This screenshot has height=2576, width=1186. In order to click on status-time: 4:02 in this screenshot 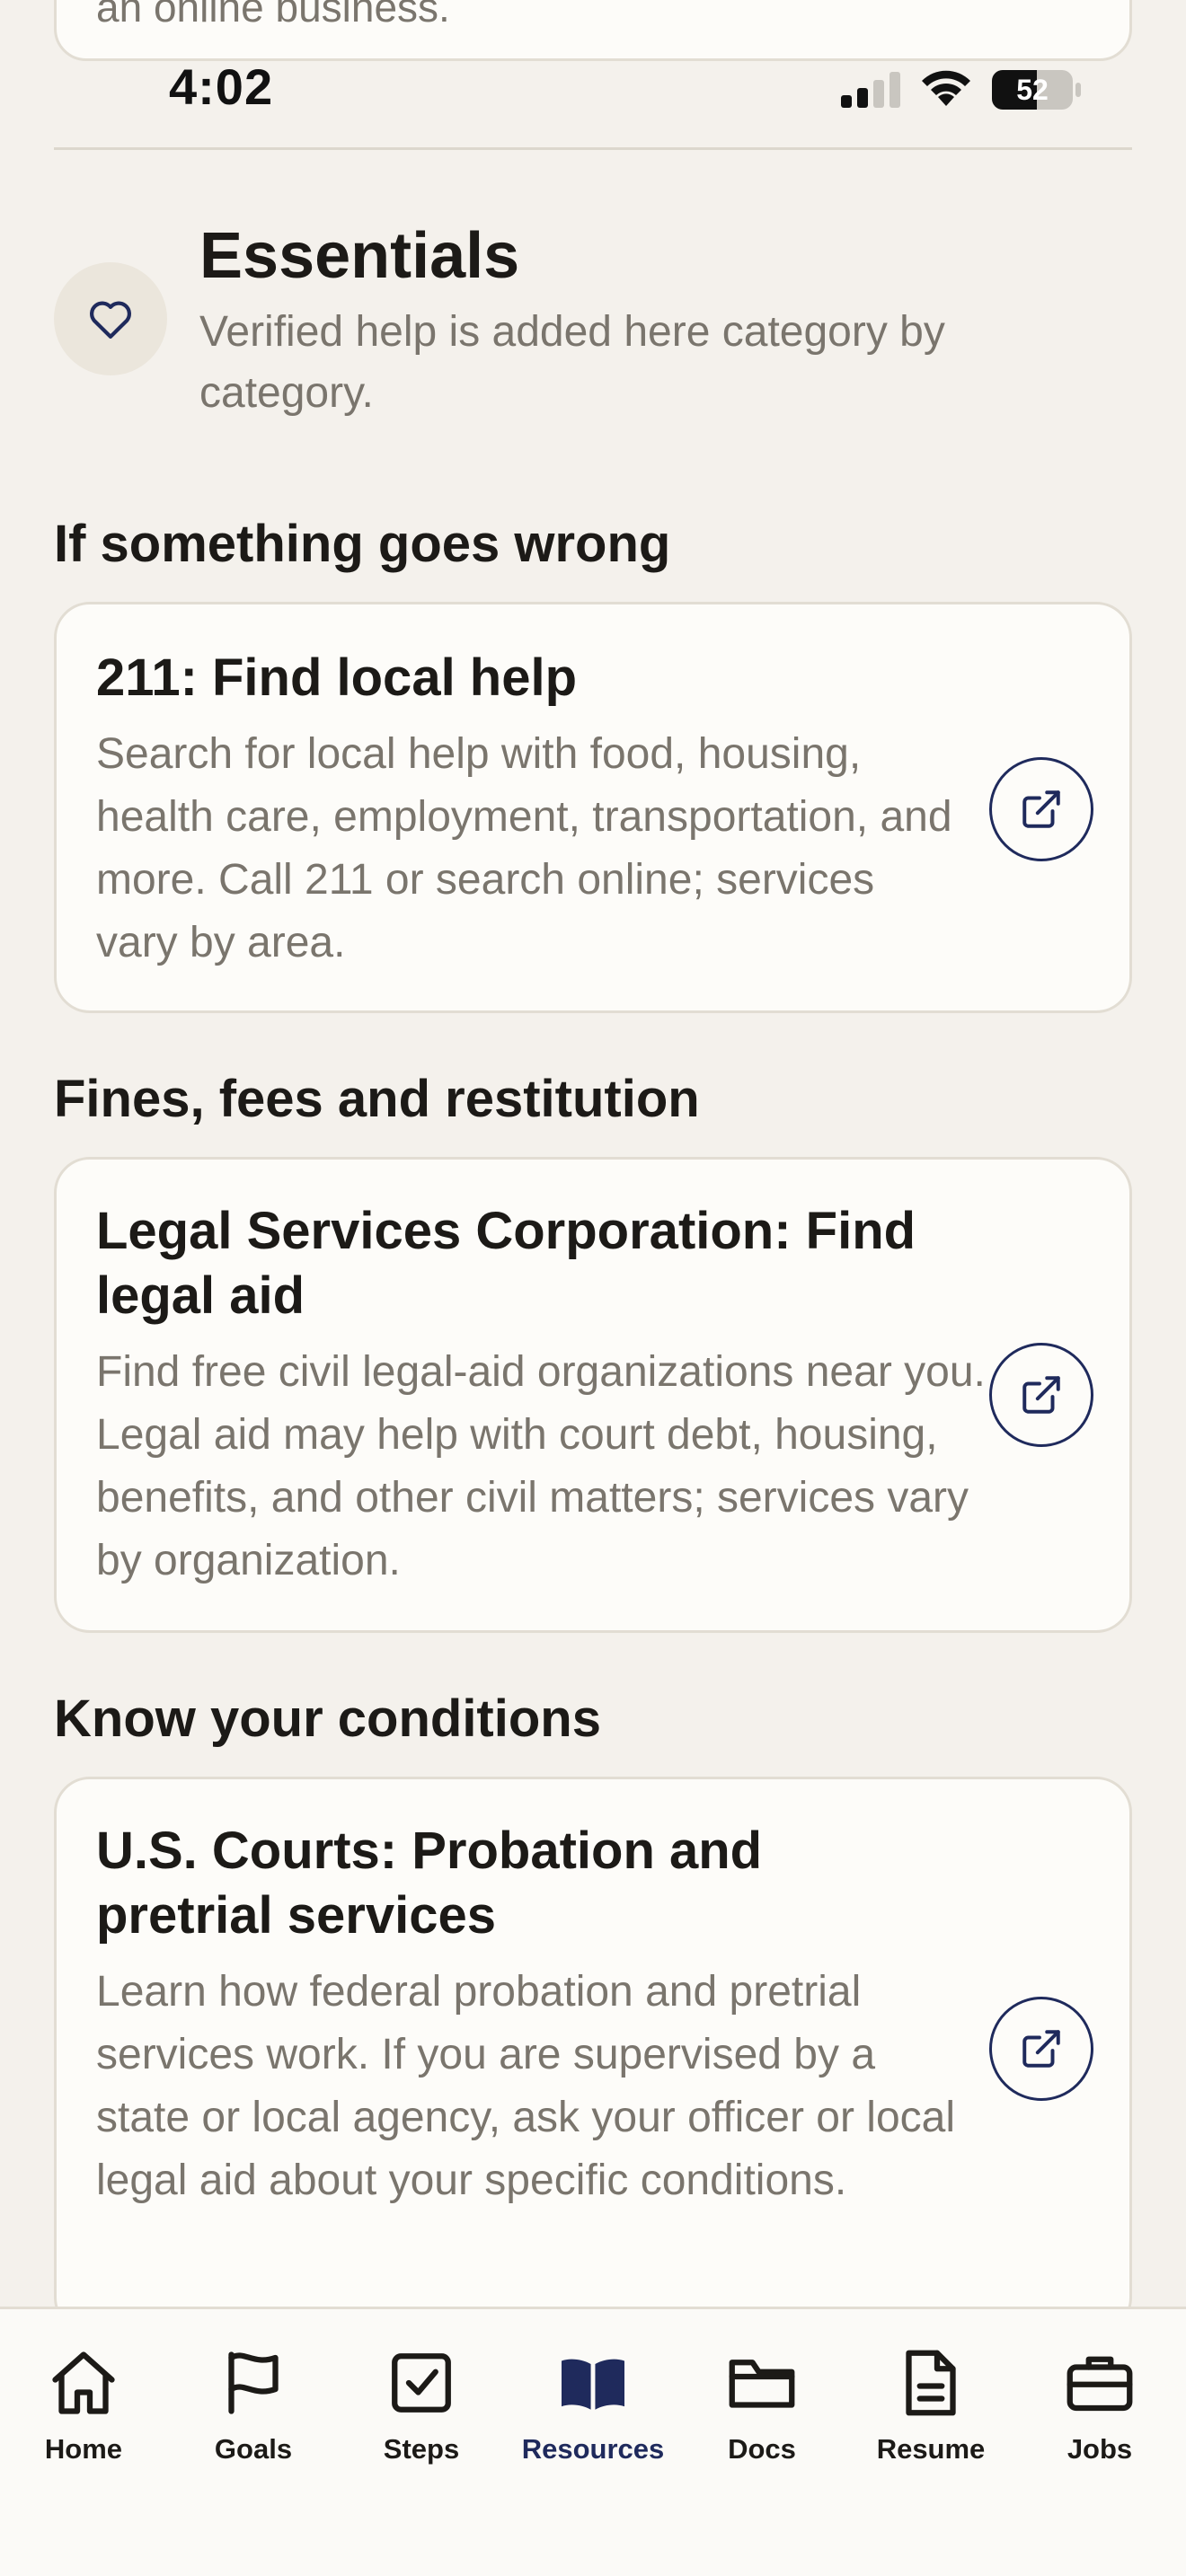, I will do `click(221, 86)`.